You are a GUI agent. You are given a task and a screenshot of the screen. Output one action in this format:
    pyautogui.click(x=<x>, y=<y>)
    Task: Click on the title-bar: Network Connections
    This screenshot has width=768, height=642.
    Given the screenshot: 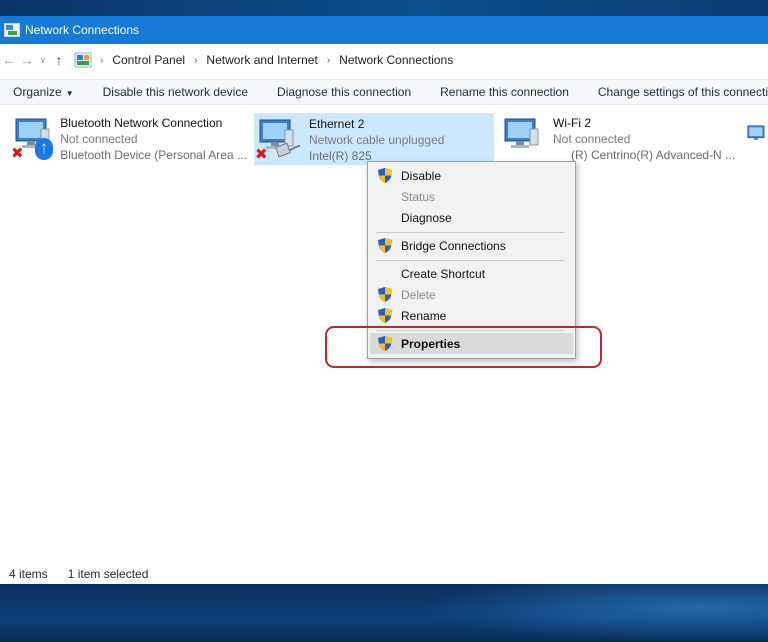 What is the action you would take?
    pyautogui.click(x=384, y=30)
    